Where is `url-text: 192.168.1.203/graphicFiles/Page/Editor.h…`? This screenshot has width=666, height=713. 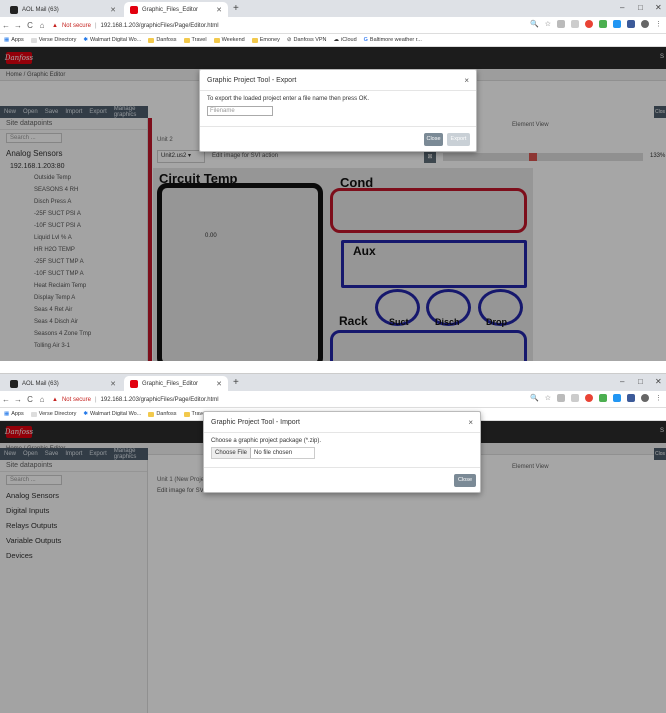 url-text: 192.168.1.203/graphicFiles/Page/Editor.h… is located at coordinates (159, 399).